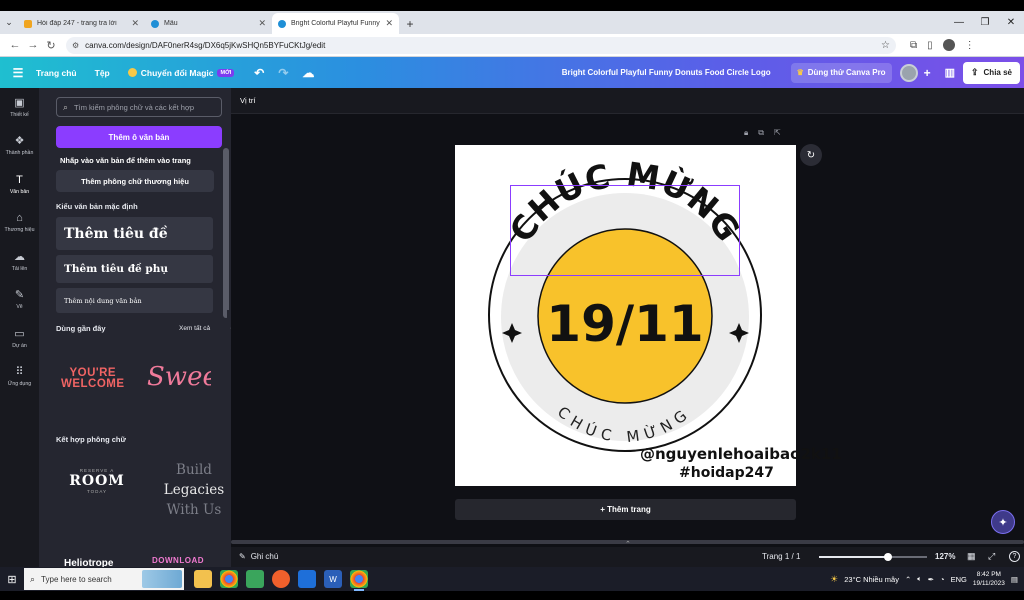 The height and width of the screenshot is (600, 1024). What do you see at coordinates (971, 556) in the screenshot?
I see `grid-view-icon: ▦` at bounding box center [971, 556].